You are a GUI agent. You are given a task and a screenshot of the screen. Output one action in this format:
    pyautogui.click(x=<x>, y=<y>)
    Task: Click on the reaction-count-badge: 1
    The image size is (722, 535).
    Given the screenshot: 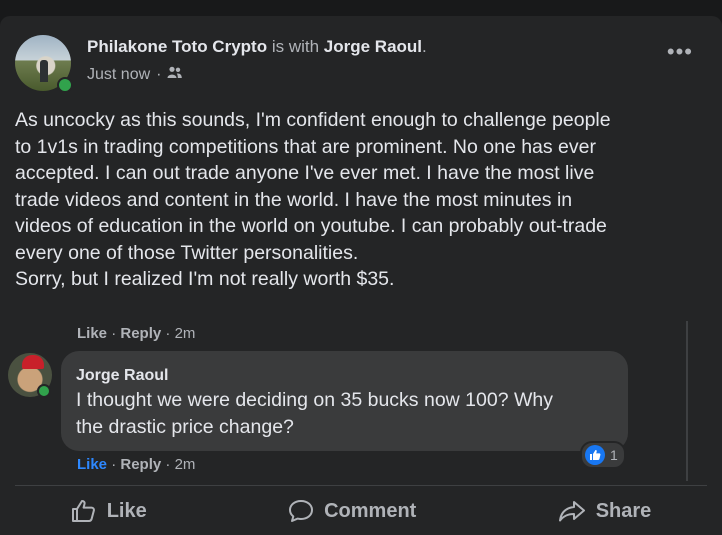 What is the action you would take?
    pyautogui.click(x=603, y=455)
    